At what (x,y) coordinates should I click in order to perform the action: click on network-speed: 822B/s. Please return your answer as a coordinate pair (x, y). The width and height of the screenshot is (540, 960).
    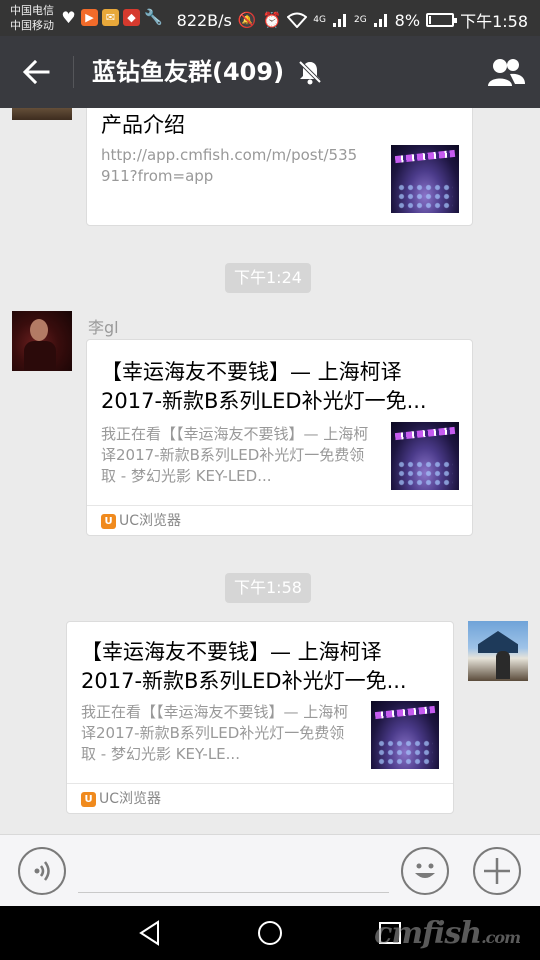
    Looking at the image, I should click on (204, 20).